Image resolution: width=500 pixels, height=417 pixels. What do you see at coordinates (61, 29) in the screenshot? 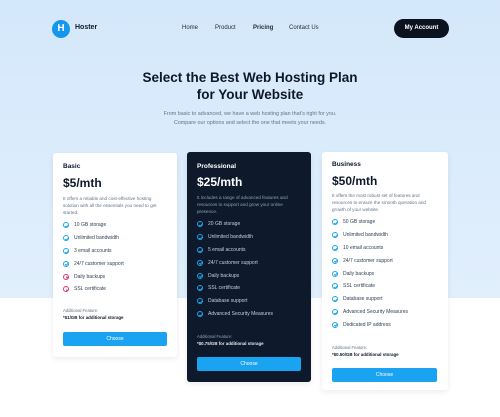
I see `logo-icon: H` at bounding box center [61, 29].